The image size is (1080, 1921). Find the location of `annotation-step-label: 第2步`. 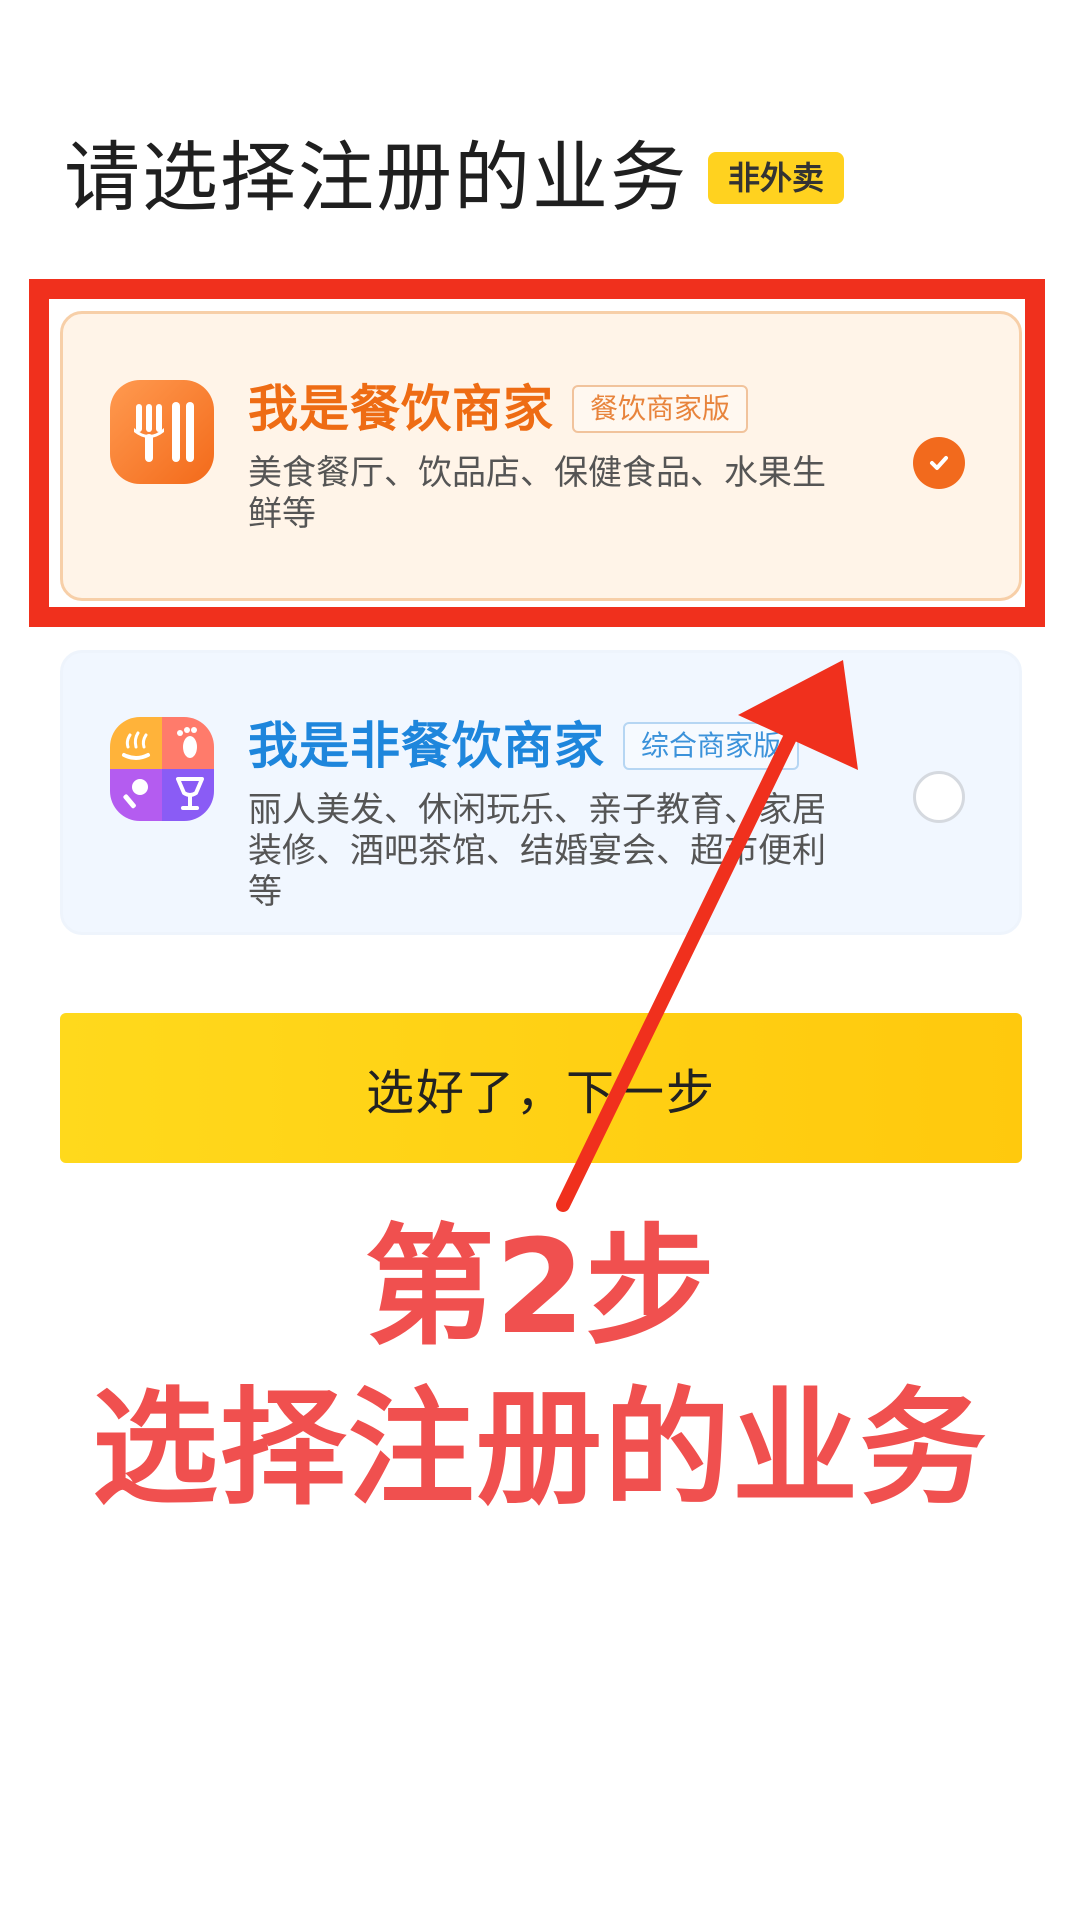

annotation-step-label: 第2步 is located at coordinates (540, 1287).